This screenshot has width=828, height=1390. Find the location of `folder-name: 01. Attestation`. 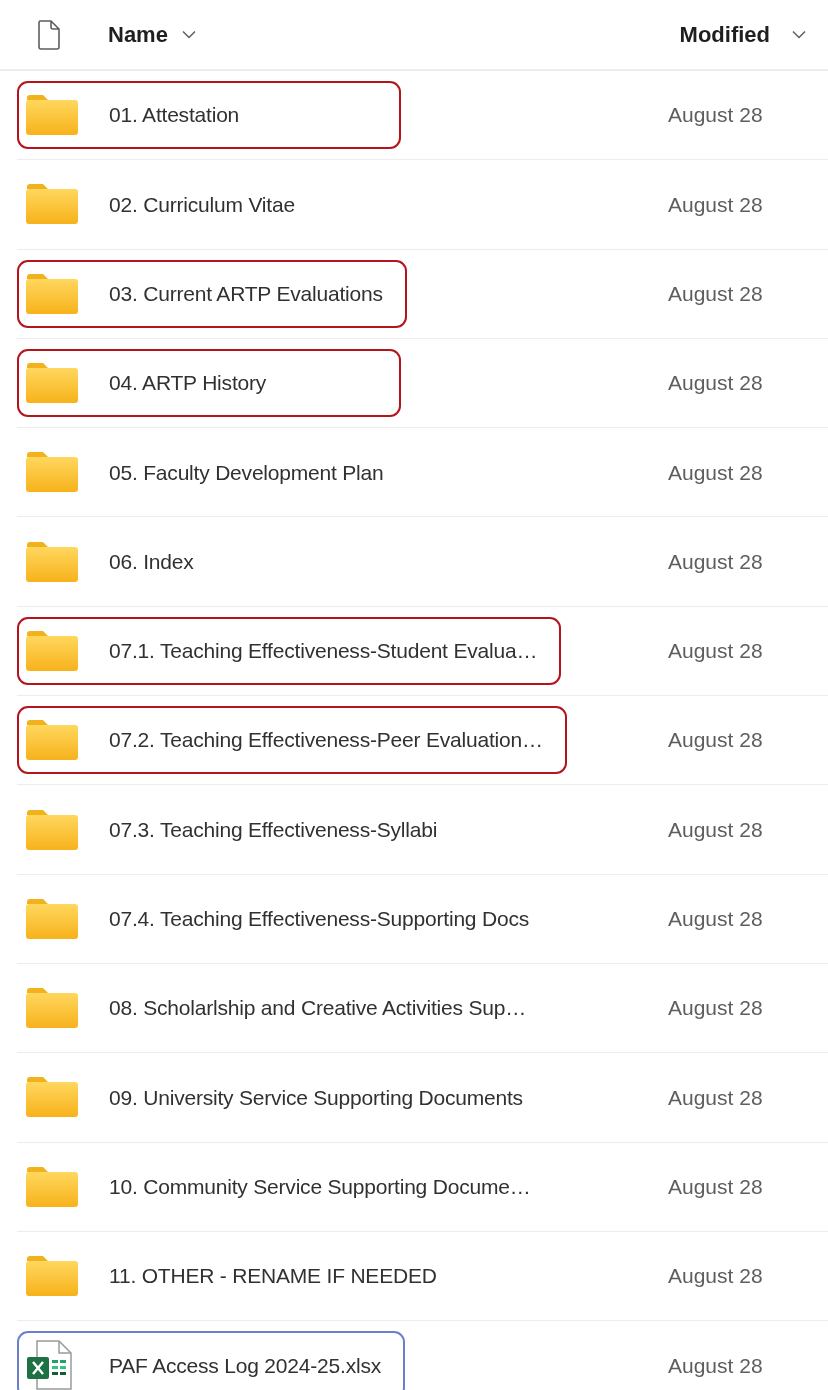

folder-name: 01. Attestation is located at coordinates (174, 115).